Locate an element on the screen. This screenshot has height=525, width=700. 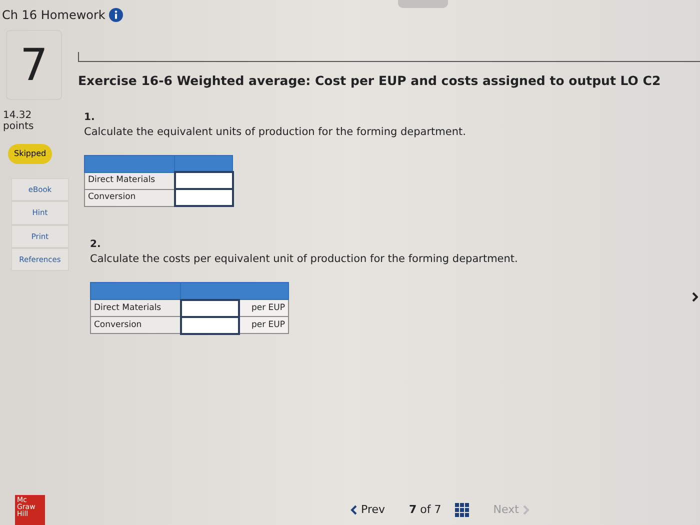
question-prompt: Calculate the equivalent units of production for the forming department. is located at coordinates (275, 132).